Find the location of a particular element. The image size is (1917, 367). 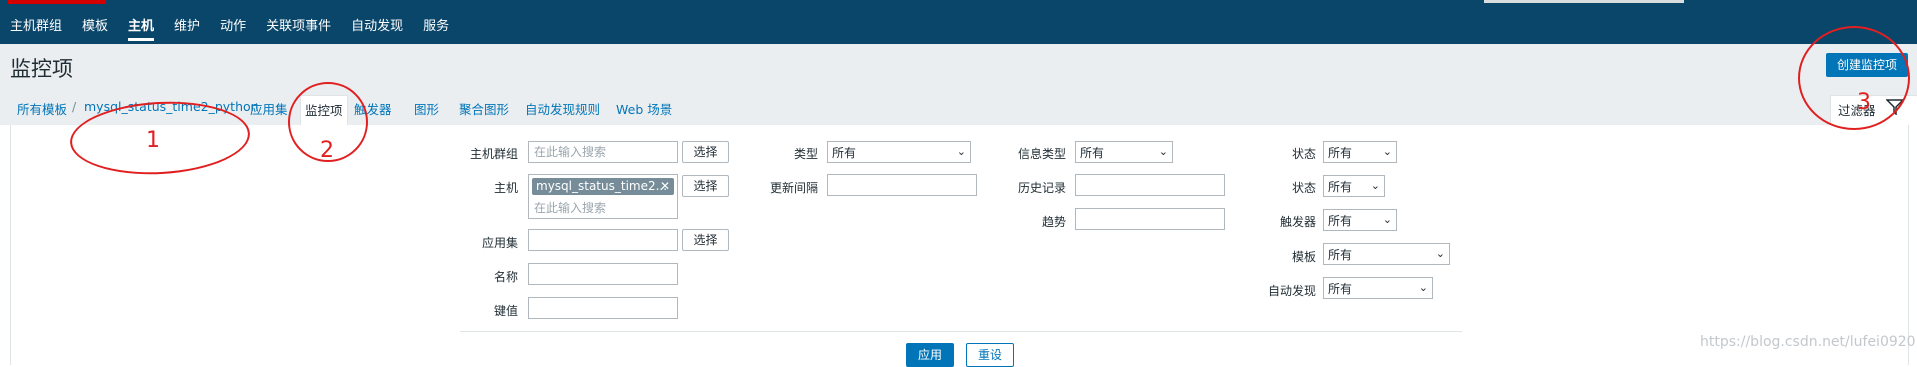

apply-button: 应用 is located at coordinates (930, 355).